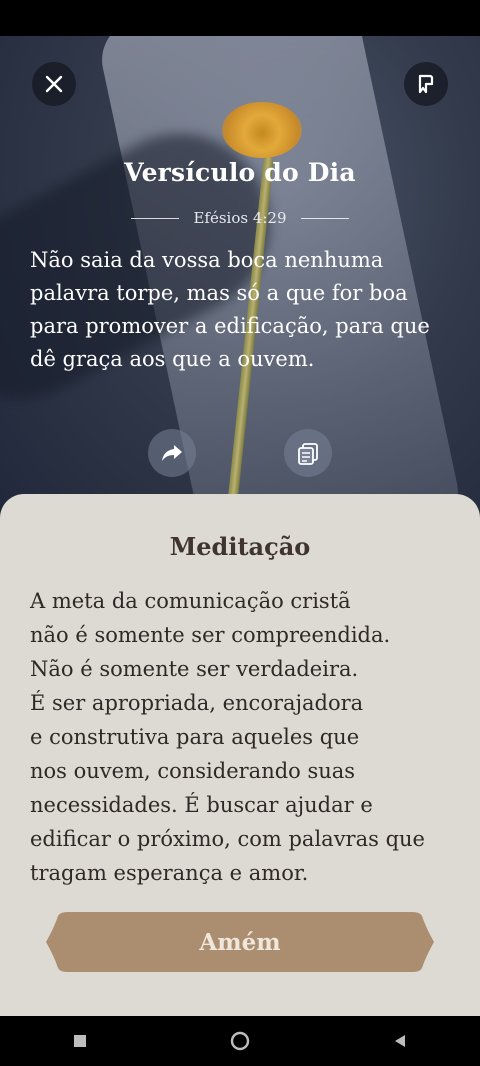 This screenshot has height=1066, width=480. Describe the element at coordinates (240, 546) in the screenshot. I see `meditation-title: Meditação` at that location.